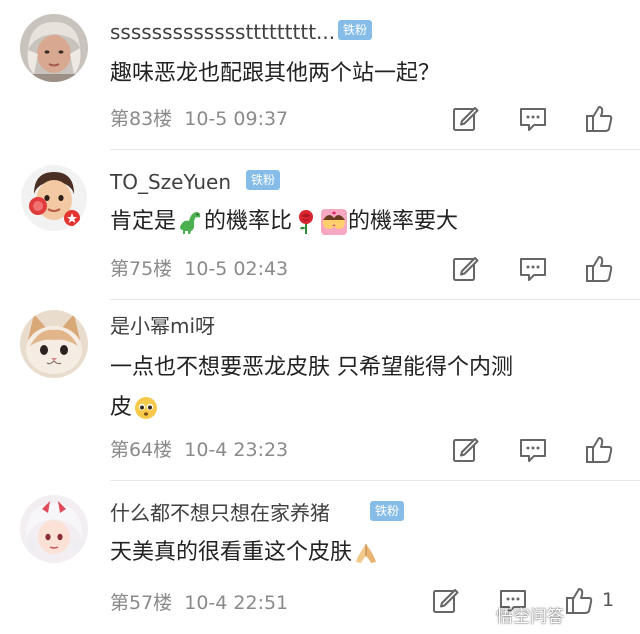 This screenshot has height=634, width=640. I want to click on comment-meta: 第83楼 10-5 09:37, so click(199, 119).